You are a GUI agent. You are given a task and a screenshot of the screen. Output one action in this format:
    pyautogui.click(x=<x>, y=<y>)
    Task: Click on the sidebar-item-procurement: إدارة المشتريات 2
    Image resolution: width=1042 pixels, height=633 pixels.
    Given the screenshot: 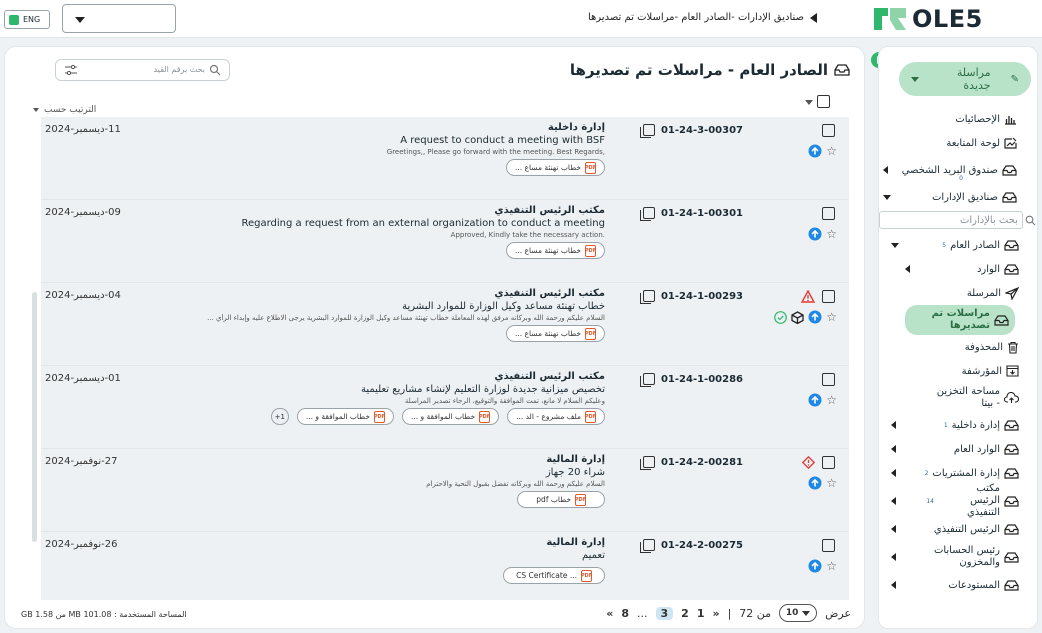 What is the action you would take?
    pyautogui.click(x=959, y=473)
    